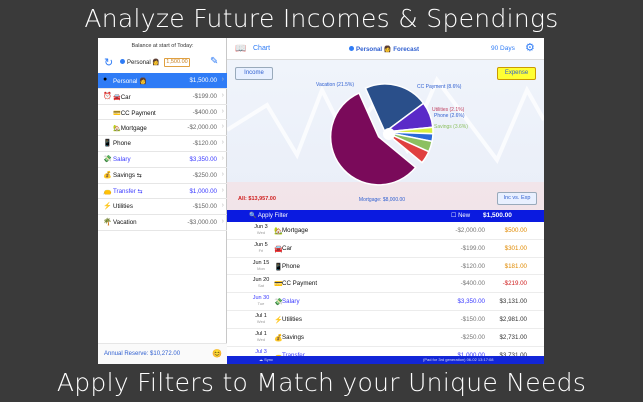 The width and height of the screenshot is (643, 402). Describe the element at coordinates (293, 337) in the screenshot. I see `transaction-name: Savings` at that location.